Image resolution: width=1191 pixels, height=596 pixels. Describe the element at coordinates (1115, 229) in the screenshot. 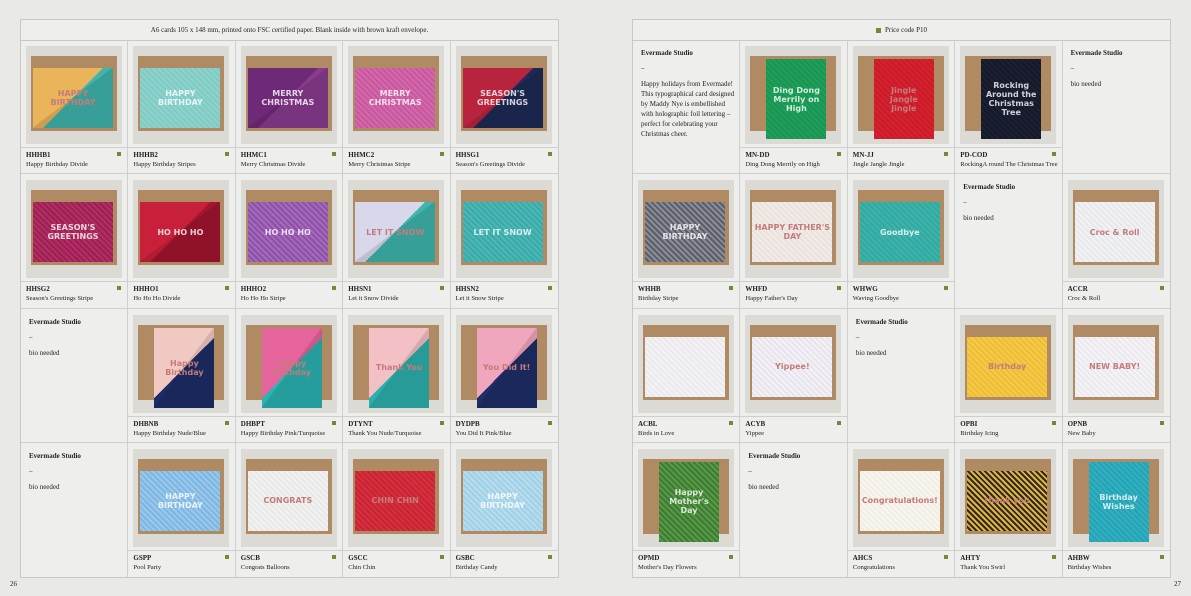

I see `product-photo: Croc & Roll` at that location.